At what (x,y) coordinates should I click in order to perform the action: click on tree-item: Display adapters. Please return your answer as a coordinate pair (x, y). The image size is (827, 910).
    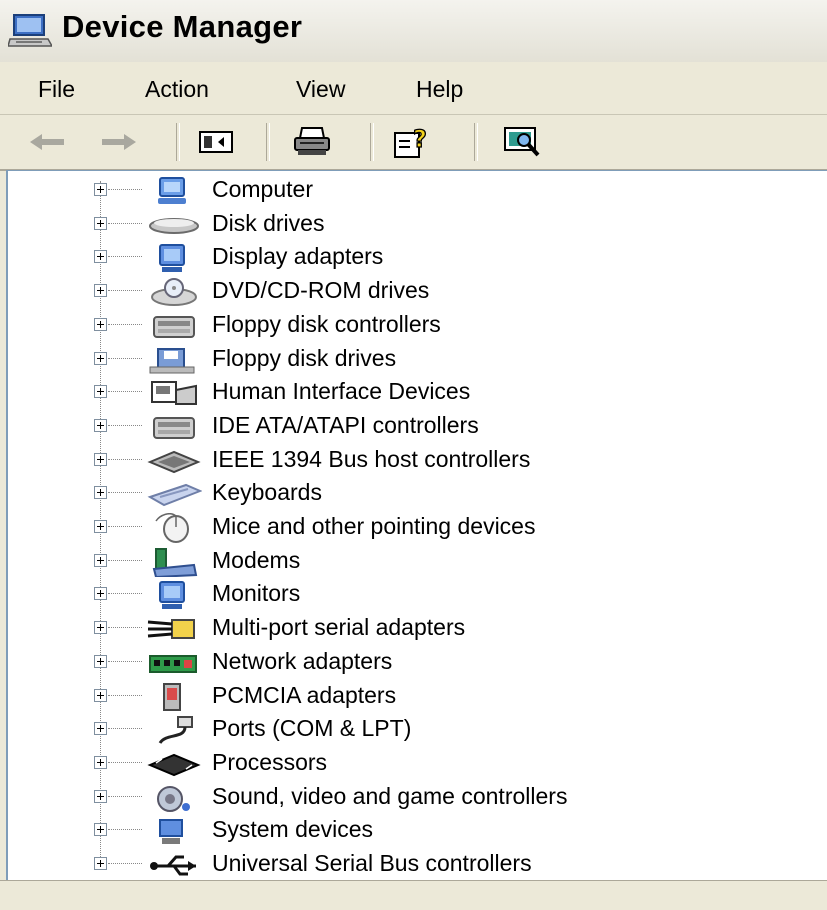
    Looking at the image, I should click on (408, 257).